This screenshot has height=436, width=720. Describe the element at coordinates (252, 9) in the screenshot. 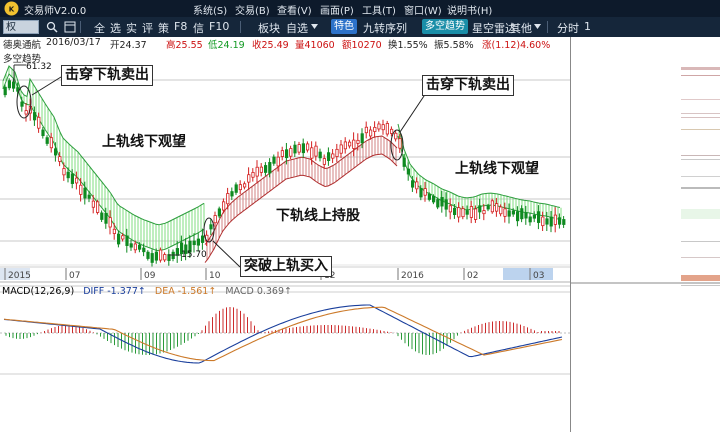

I see `menu-trade: 交易(B)` at that location.